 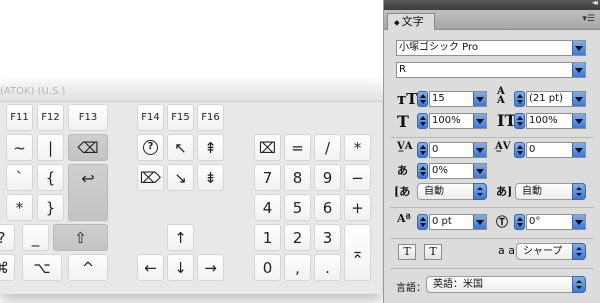 I want to click on key-asterisk: *, so click(x=19, y=207).